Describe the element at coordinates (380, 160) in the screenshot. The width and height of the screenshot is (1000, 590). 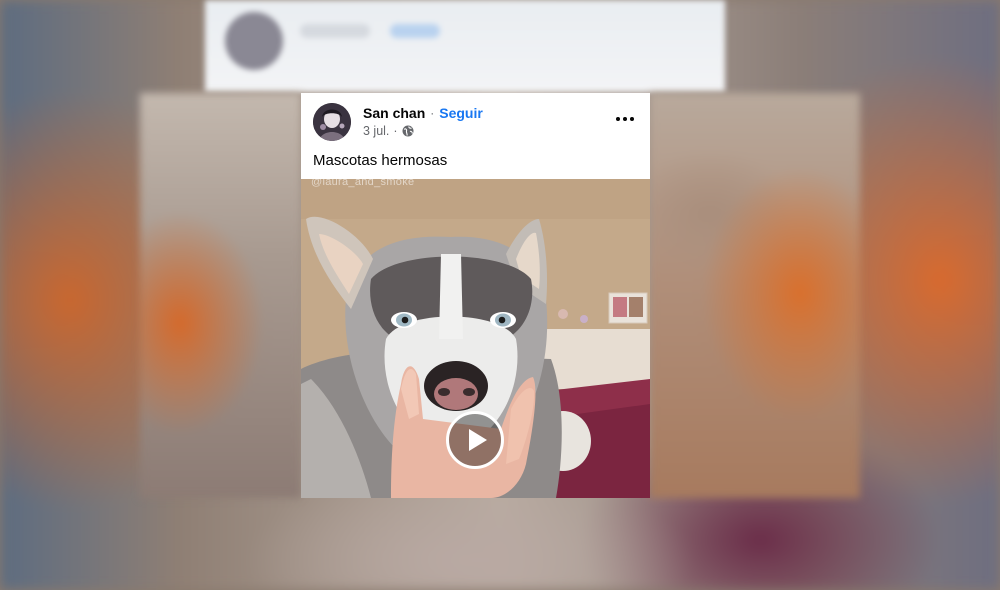
I see `post-caption: Mascotas hermosas` at that location.